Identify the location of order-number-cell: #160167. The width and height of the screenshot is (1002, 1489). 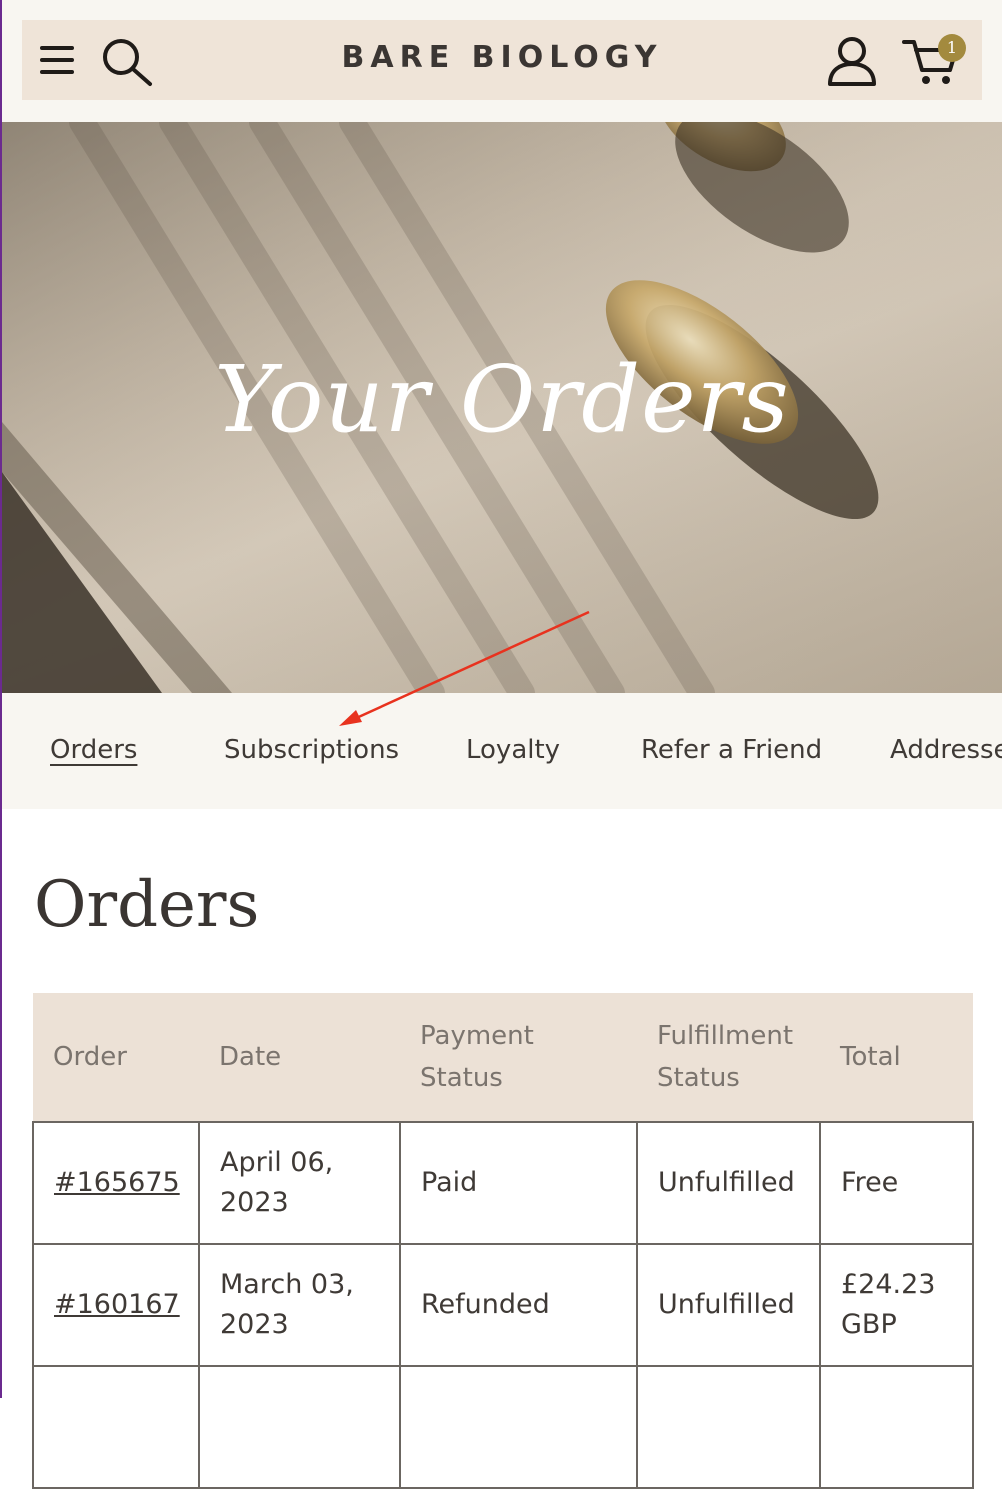
(116, 1305).